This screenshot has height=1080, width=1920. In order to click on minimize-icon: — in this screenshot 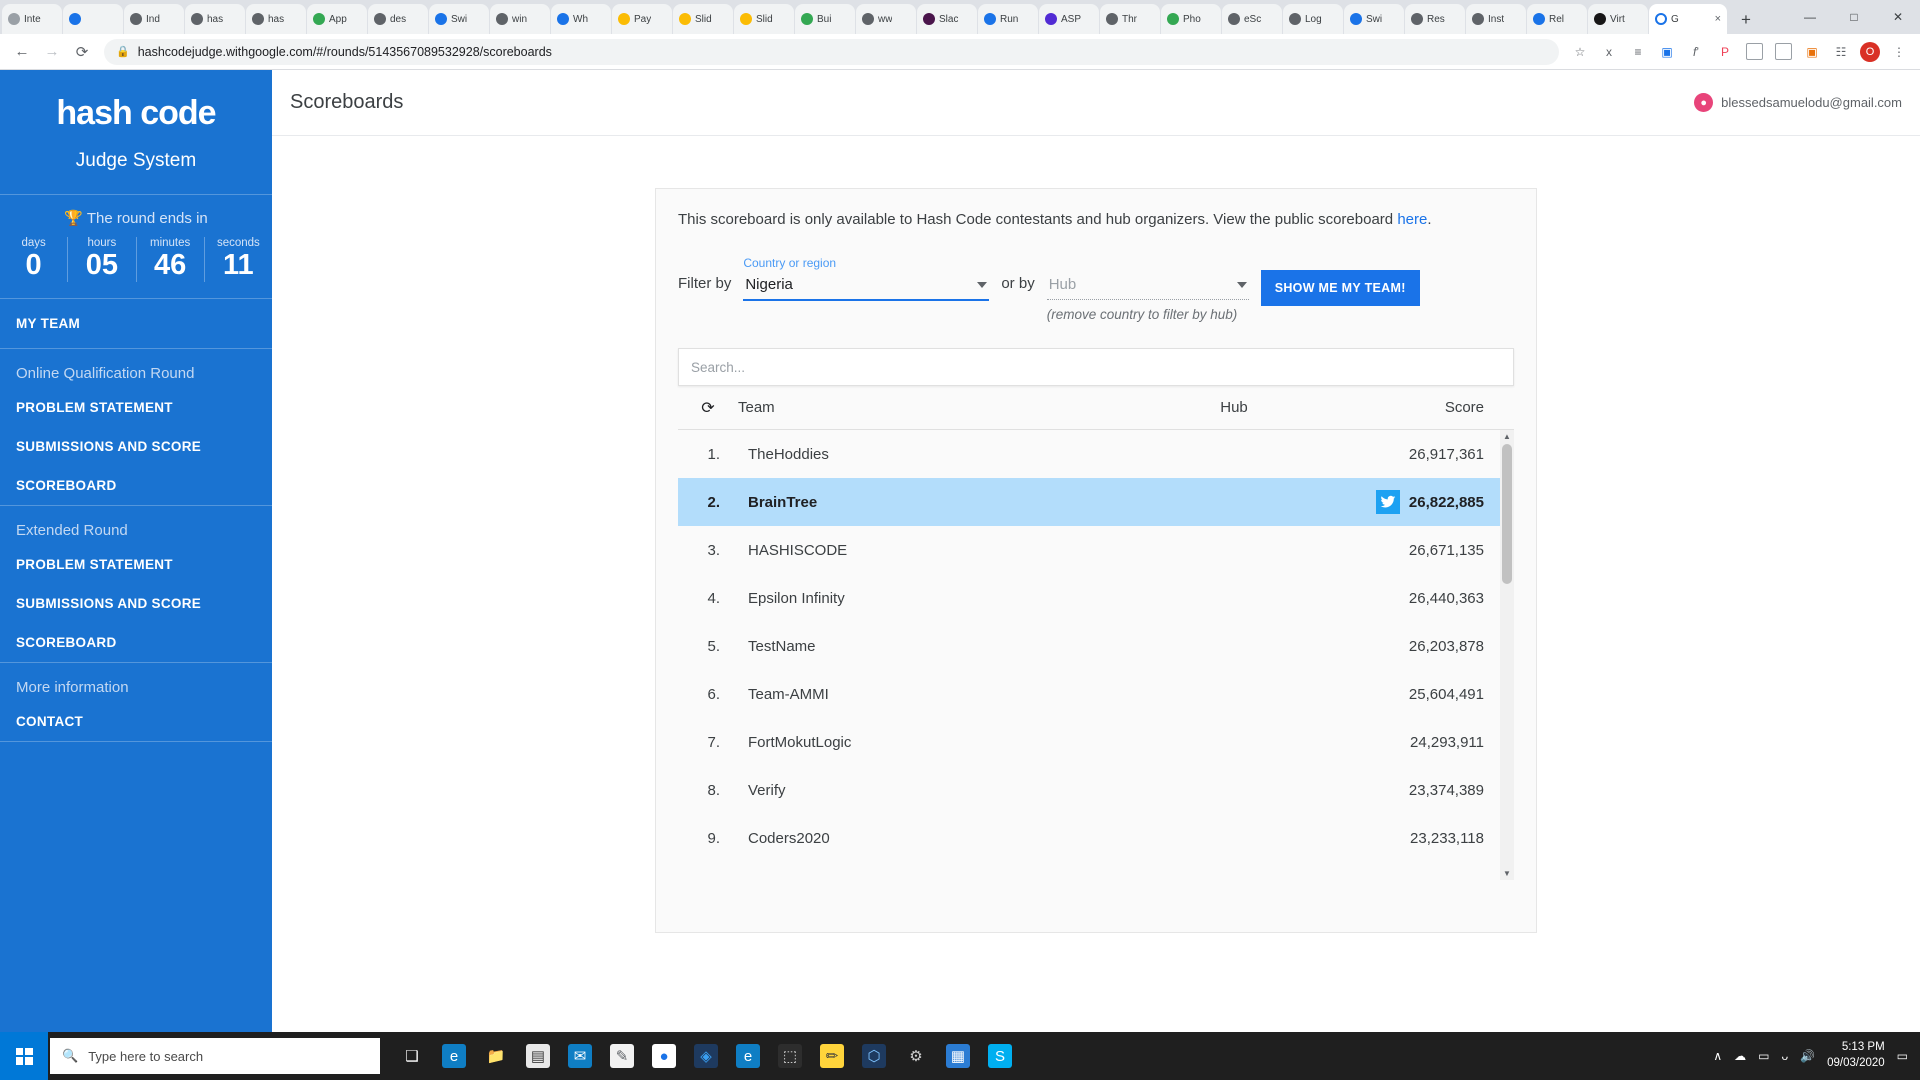, I will do `click(1810, 17)`.